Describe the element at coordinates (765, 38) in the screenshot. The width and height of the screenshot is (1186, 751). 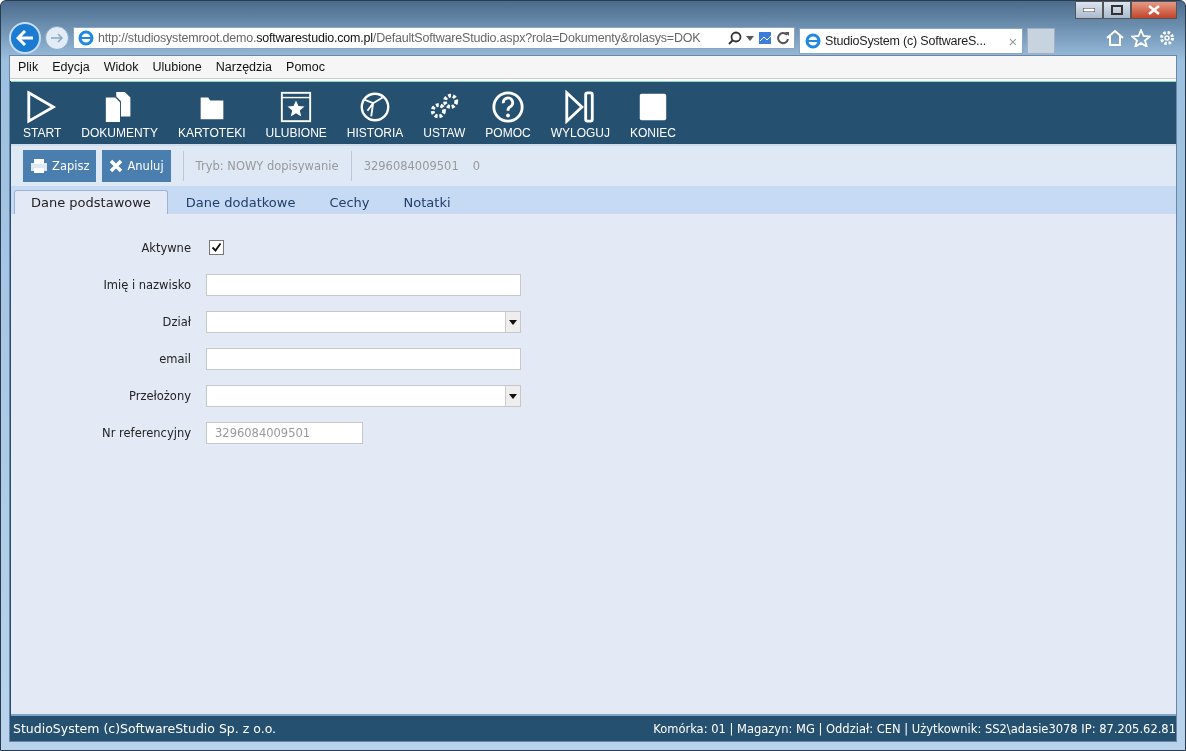
I see `compatibility-icon` at that location.